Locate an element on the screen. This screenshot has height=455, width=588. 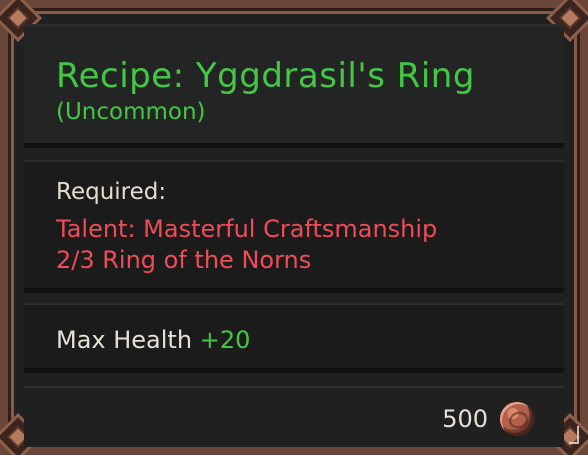
requirement-line: 2/3 Ring of the Norns is located at coordinates (184, 260).